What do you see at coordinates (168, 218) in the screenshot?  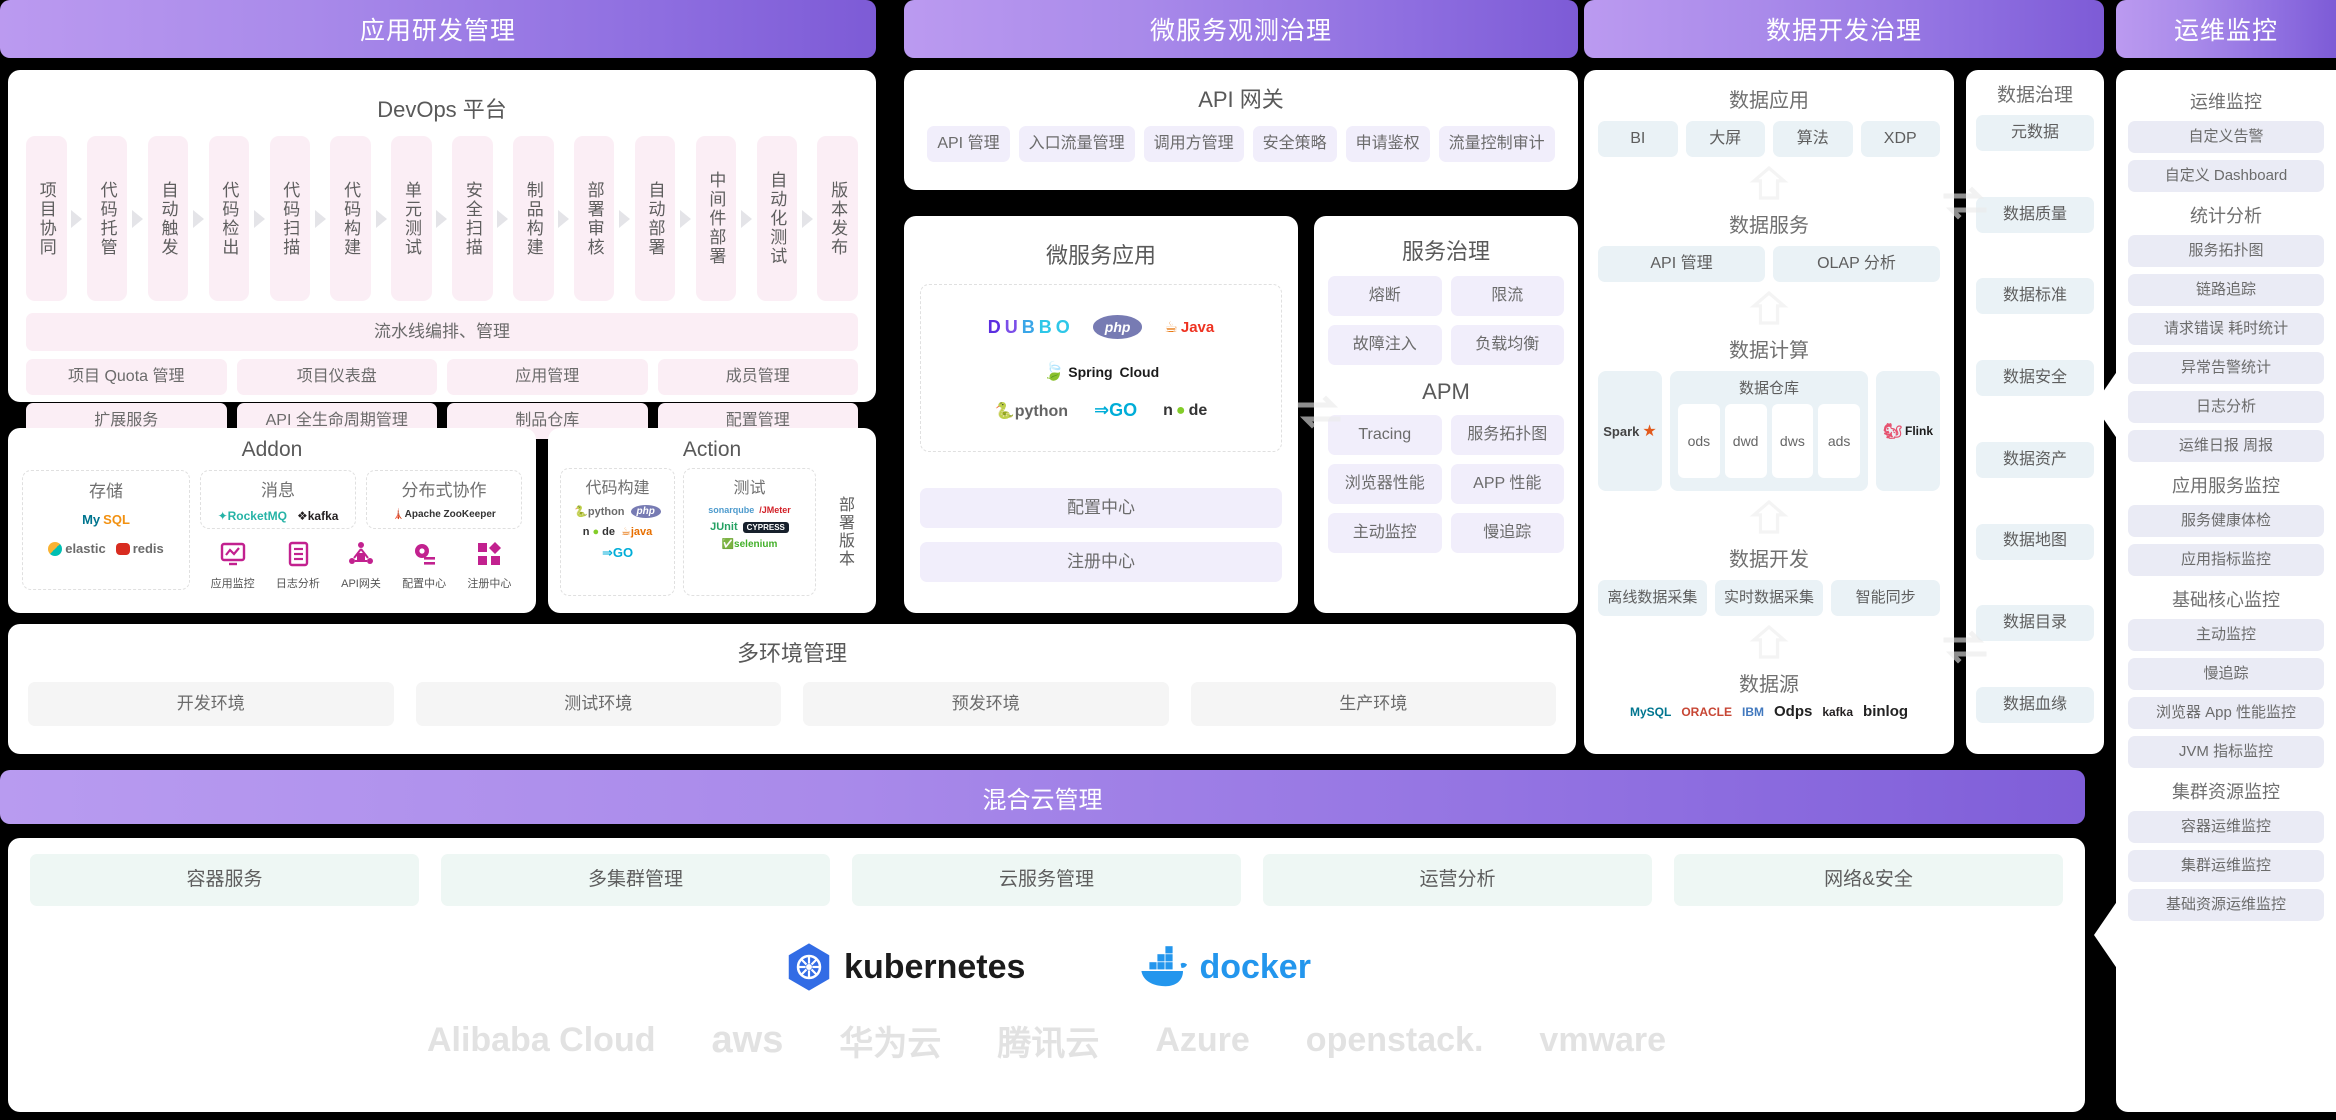 I see `devops-stage-chip: 自动触发` at bounding box center [168, 218].